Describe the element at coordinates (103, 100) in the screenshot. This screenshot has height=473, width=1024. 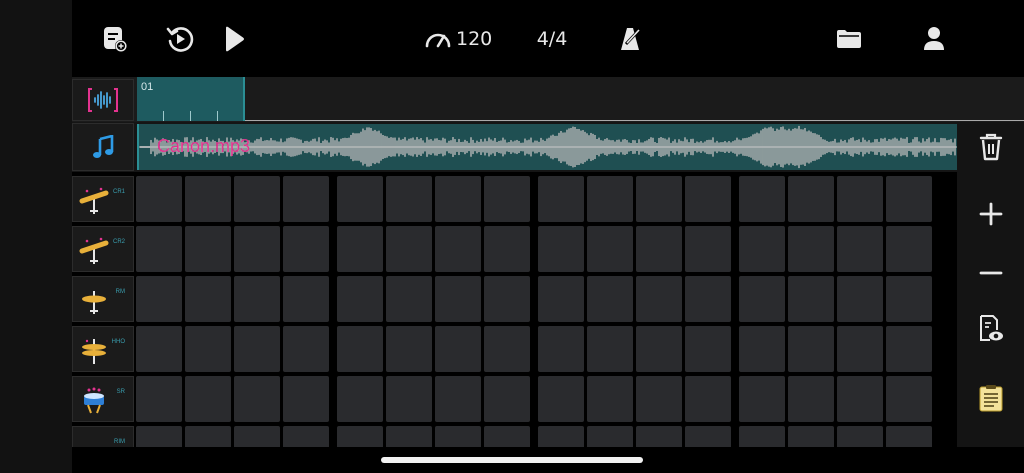
I see `pattern-track-button` at that location.